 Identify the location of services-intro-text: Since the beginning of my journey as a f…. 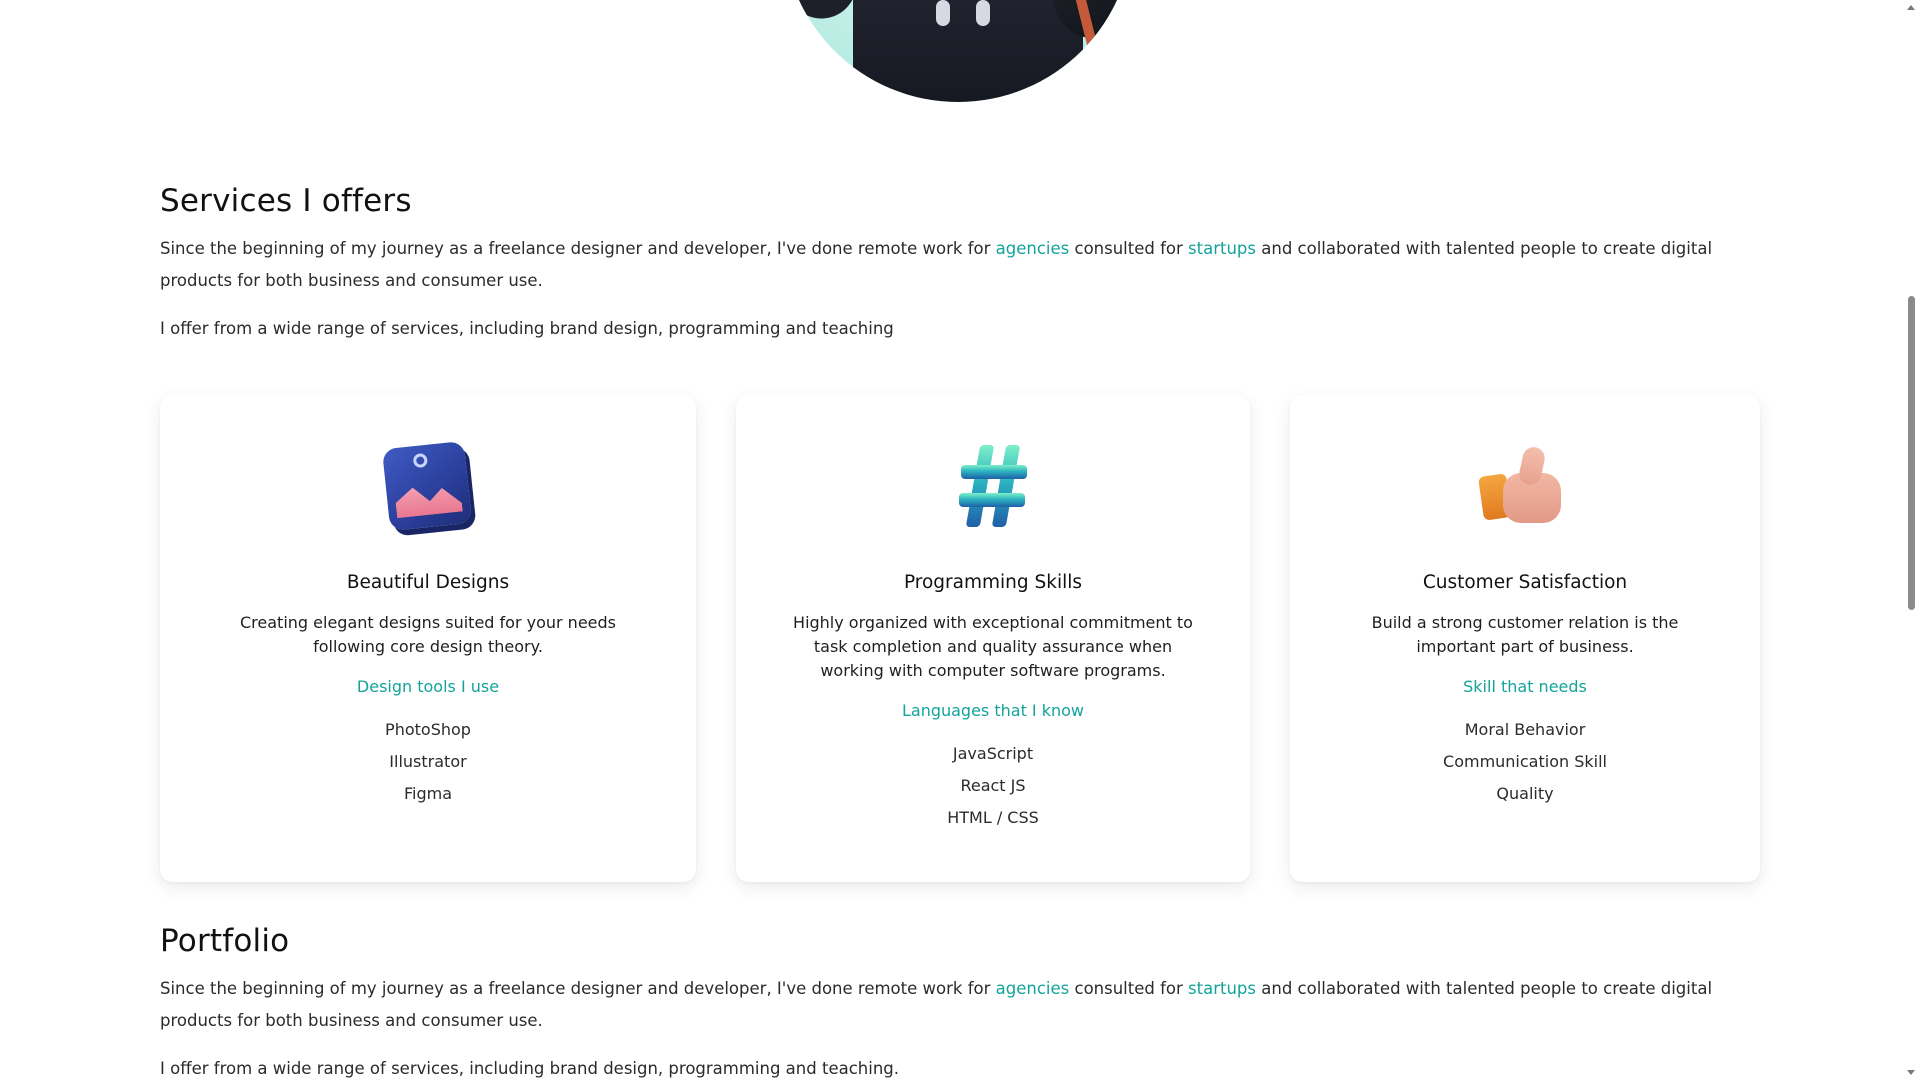
(578, 248).